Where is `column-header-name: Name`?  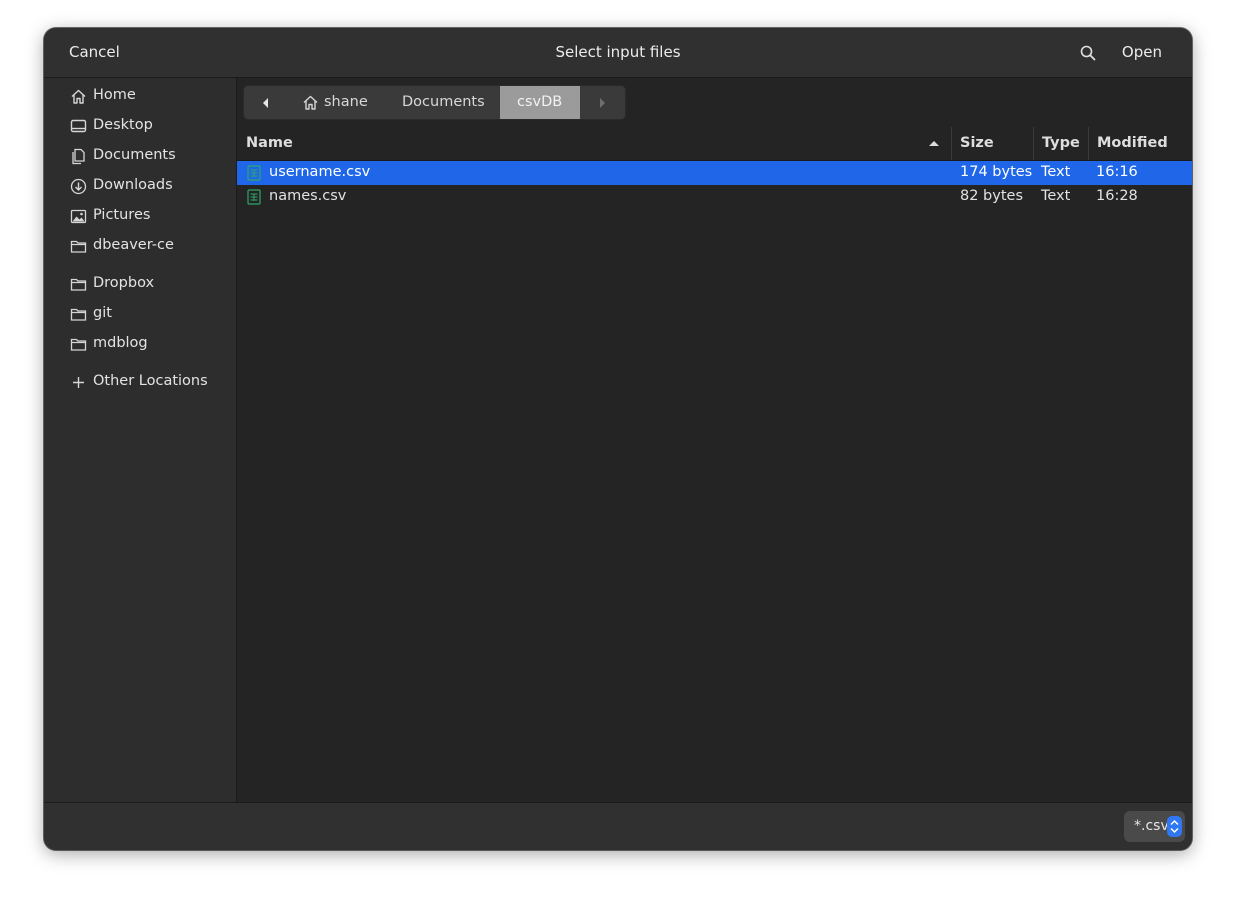
column-header-name: Name is located at coordinates (594, 143).